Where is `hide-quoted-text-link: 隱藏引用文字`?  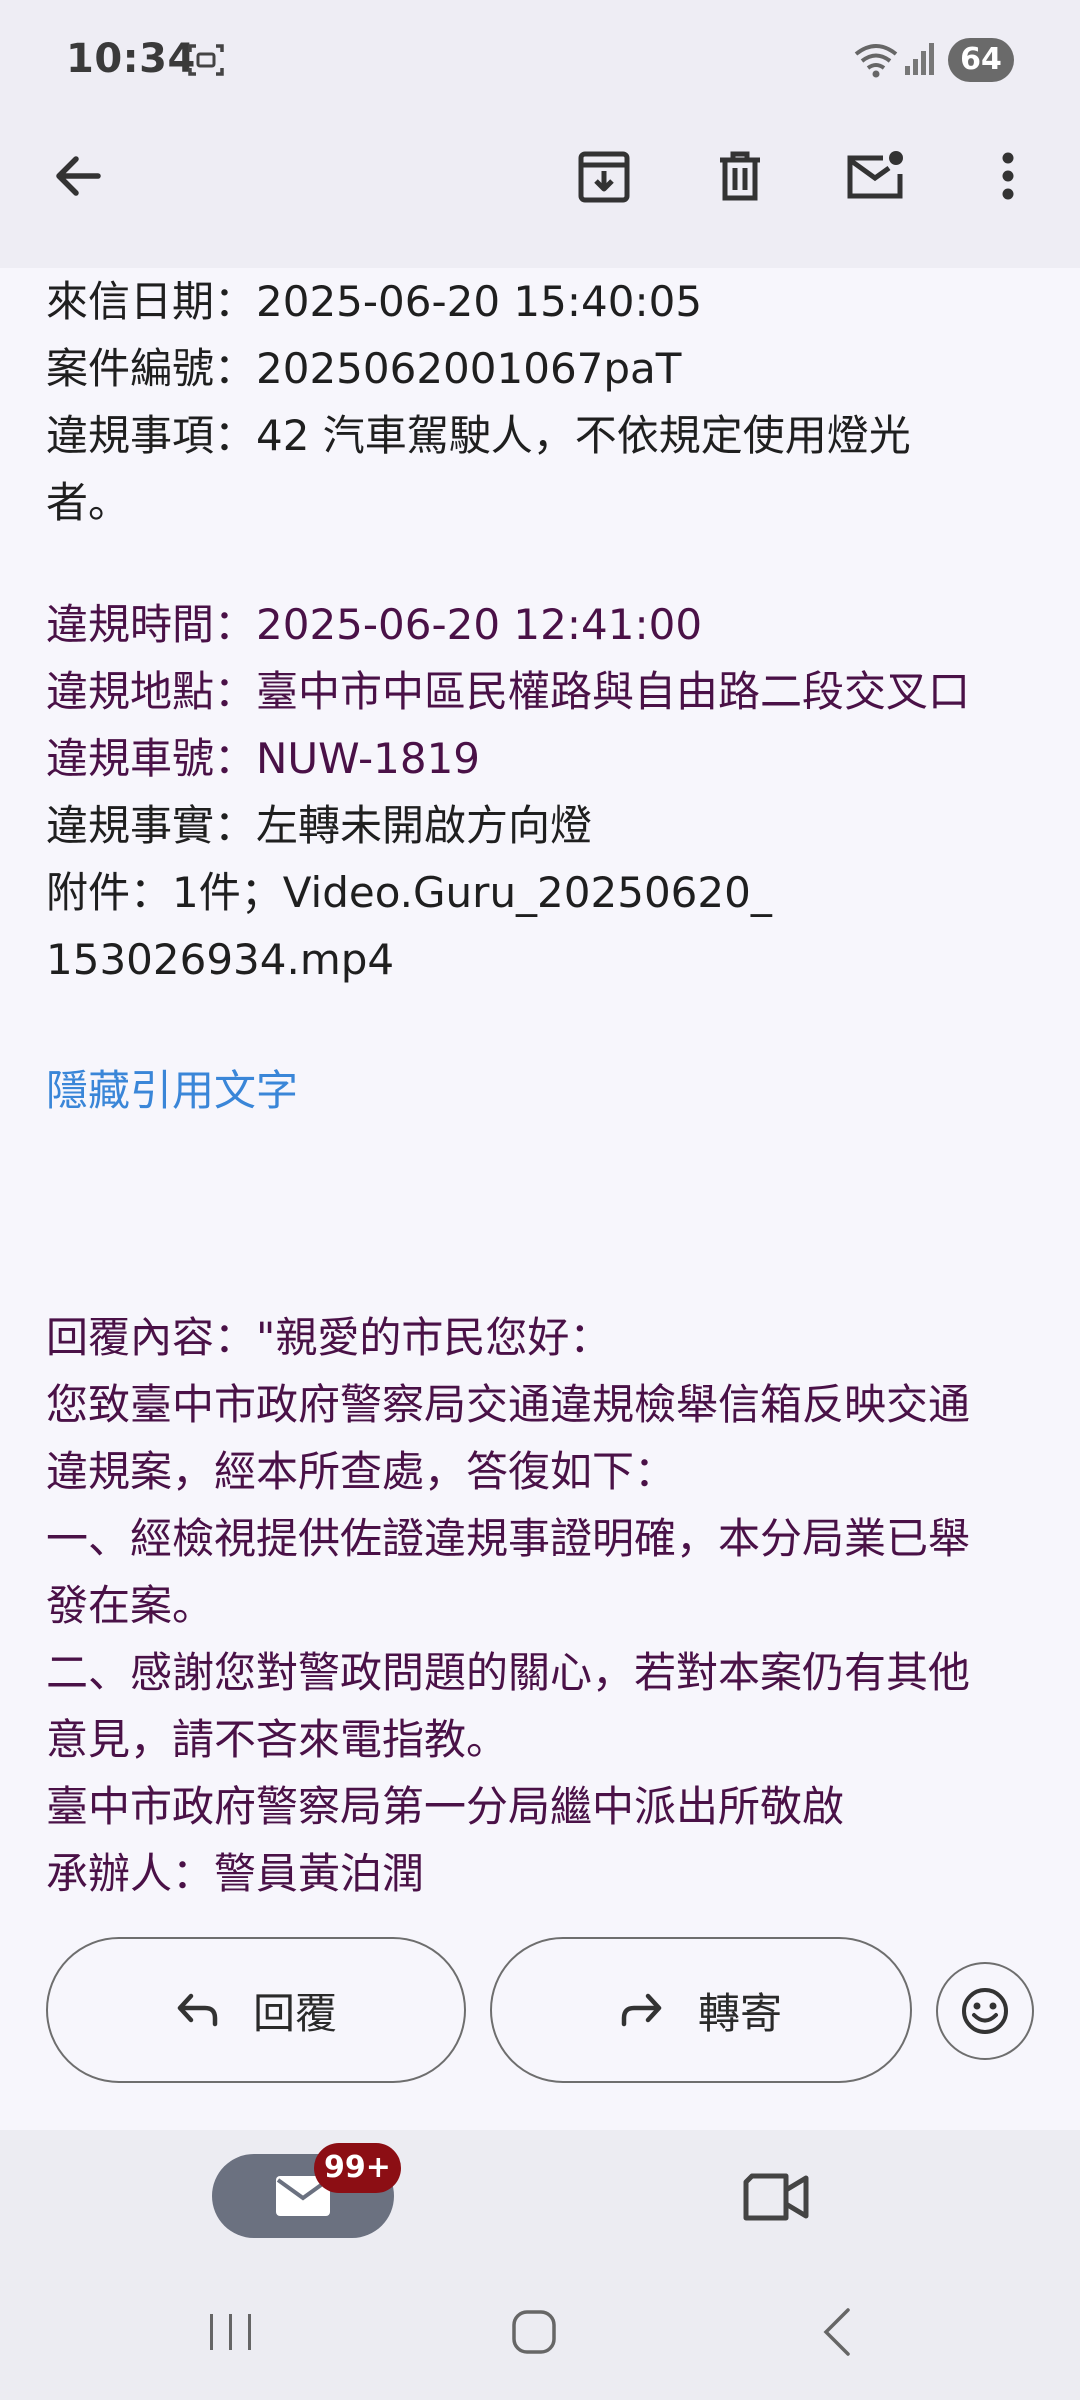
hide-quoted-text-link: 隱藏引用文字 is located at coordinates (546, 1090).